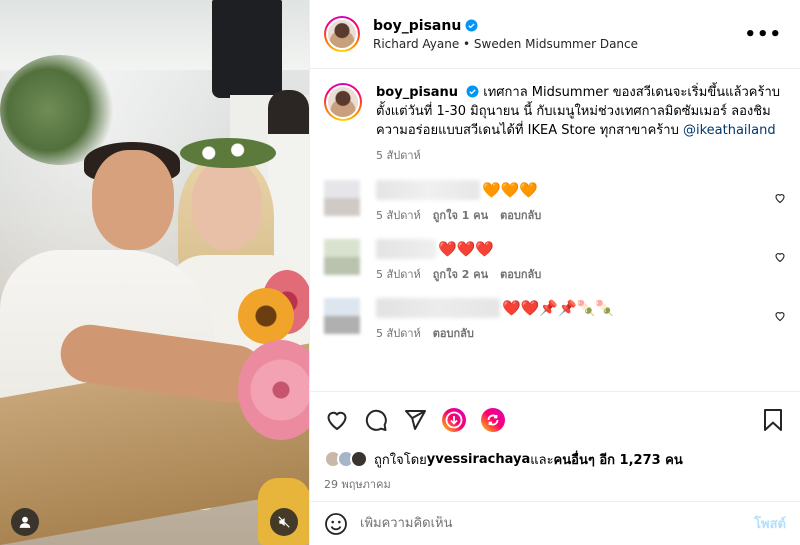 The width and height of the screenshot is (800, 545). Describe the element at coordinates (763, 34) in the screenshot. I see `more-options-button: •••` at that location.